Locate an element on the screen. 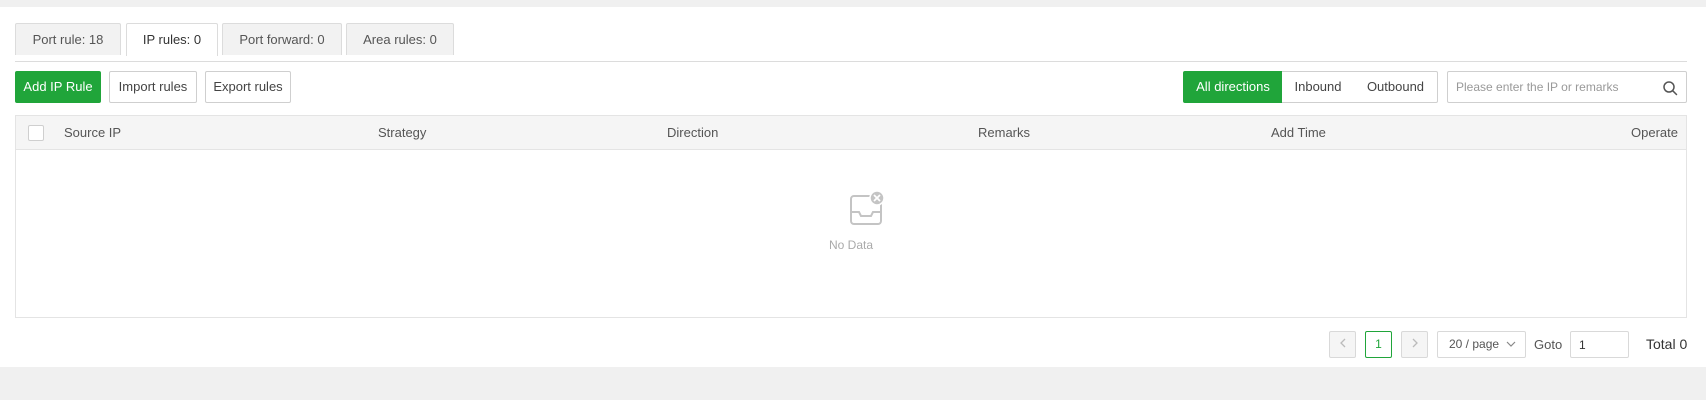  chevron-left-icon is located at coordinates (1343, 344).